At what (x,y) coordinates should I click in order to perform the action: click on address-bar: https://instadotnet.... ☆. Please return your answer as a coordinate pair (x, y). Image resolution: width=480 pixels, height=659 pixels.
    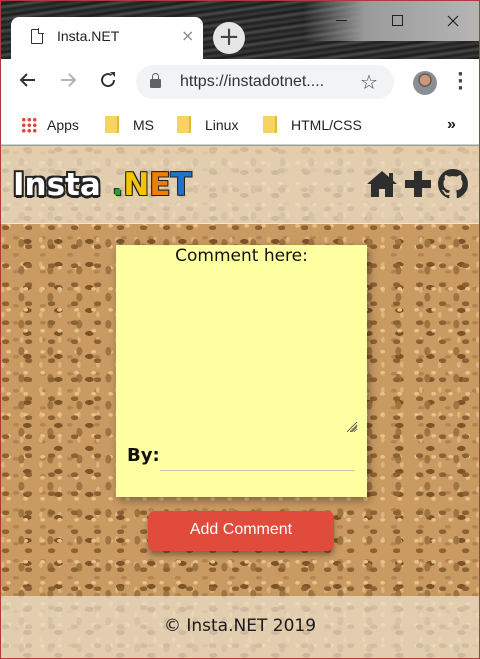
    Looking at the image, I should click on (265, 82).